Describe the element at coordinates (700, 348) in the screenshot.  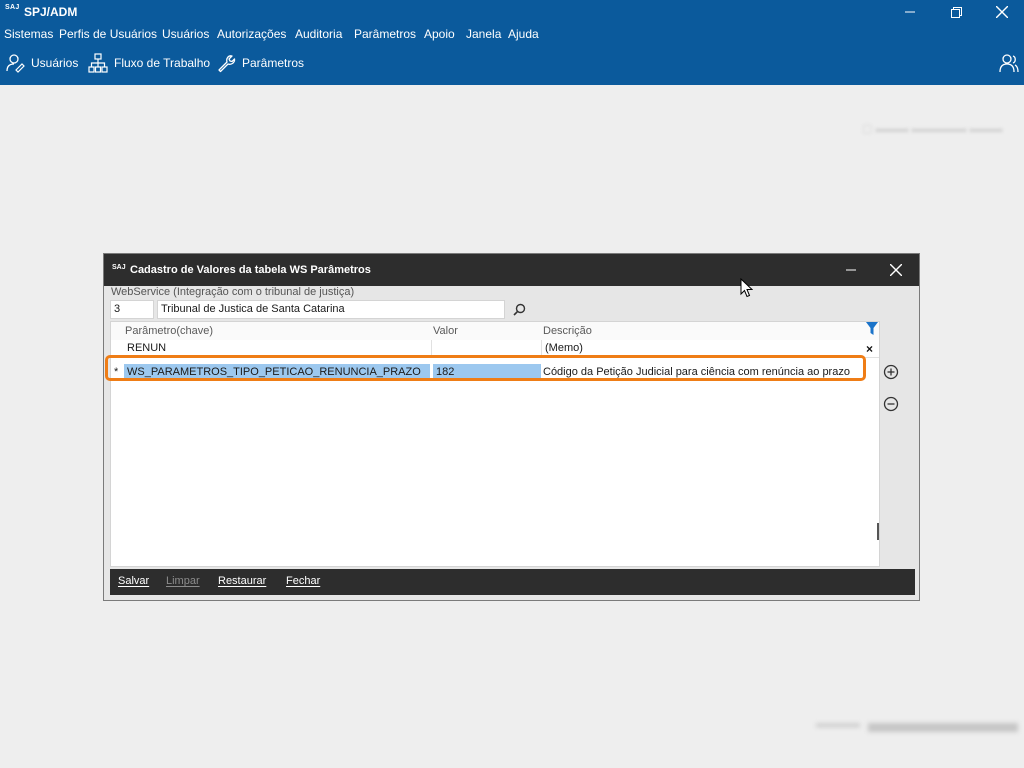
I see `filter-descricao-input: (Memo)` at that location.